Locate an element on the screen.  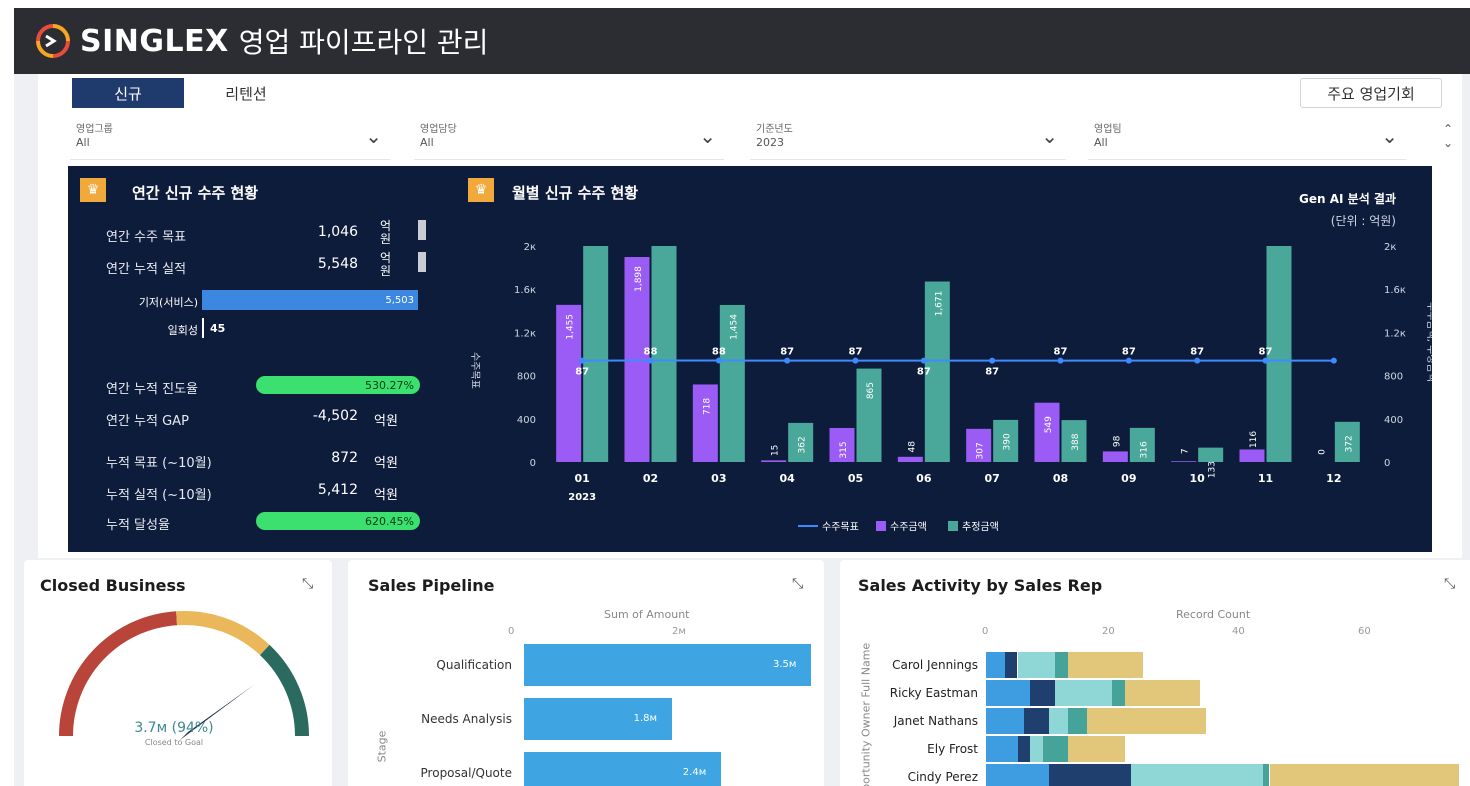
cum-target-value: 872 is located at coordinates (344, 458).